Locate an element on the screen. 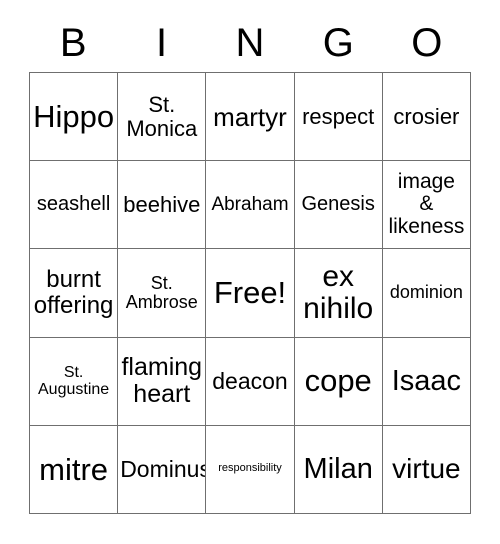  bingo-header-letter-n: N is located at coordinates (250, 43).